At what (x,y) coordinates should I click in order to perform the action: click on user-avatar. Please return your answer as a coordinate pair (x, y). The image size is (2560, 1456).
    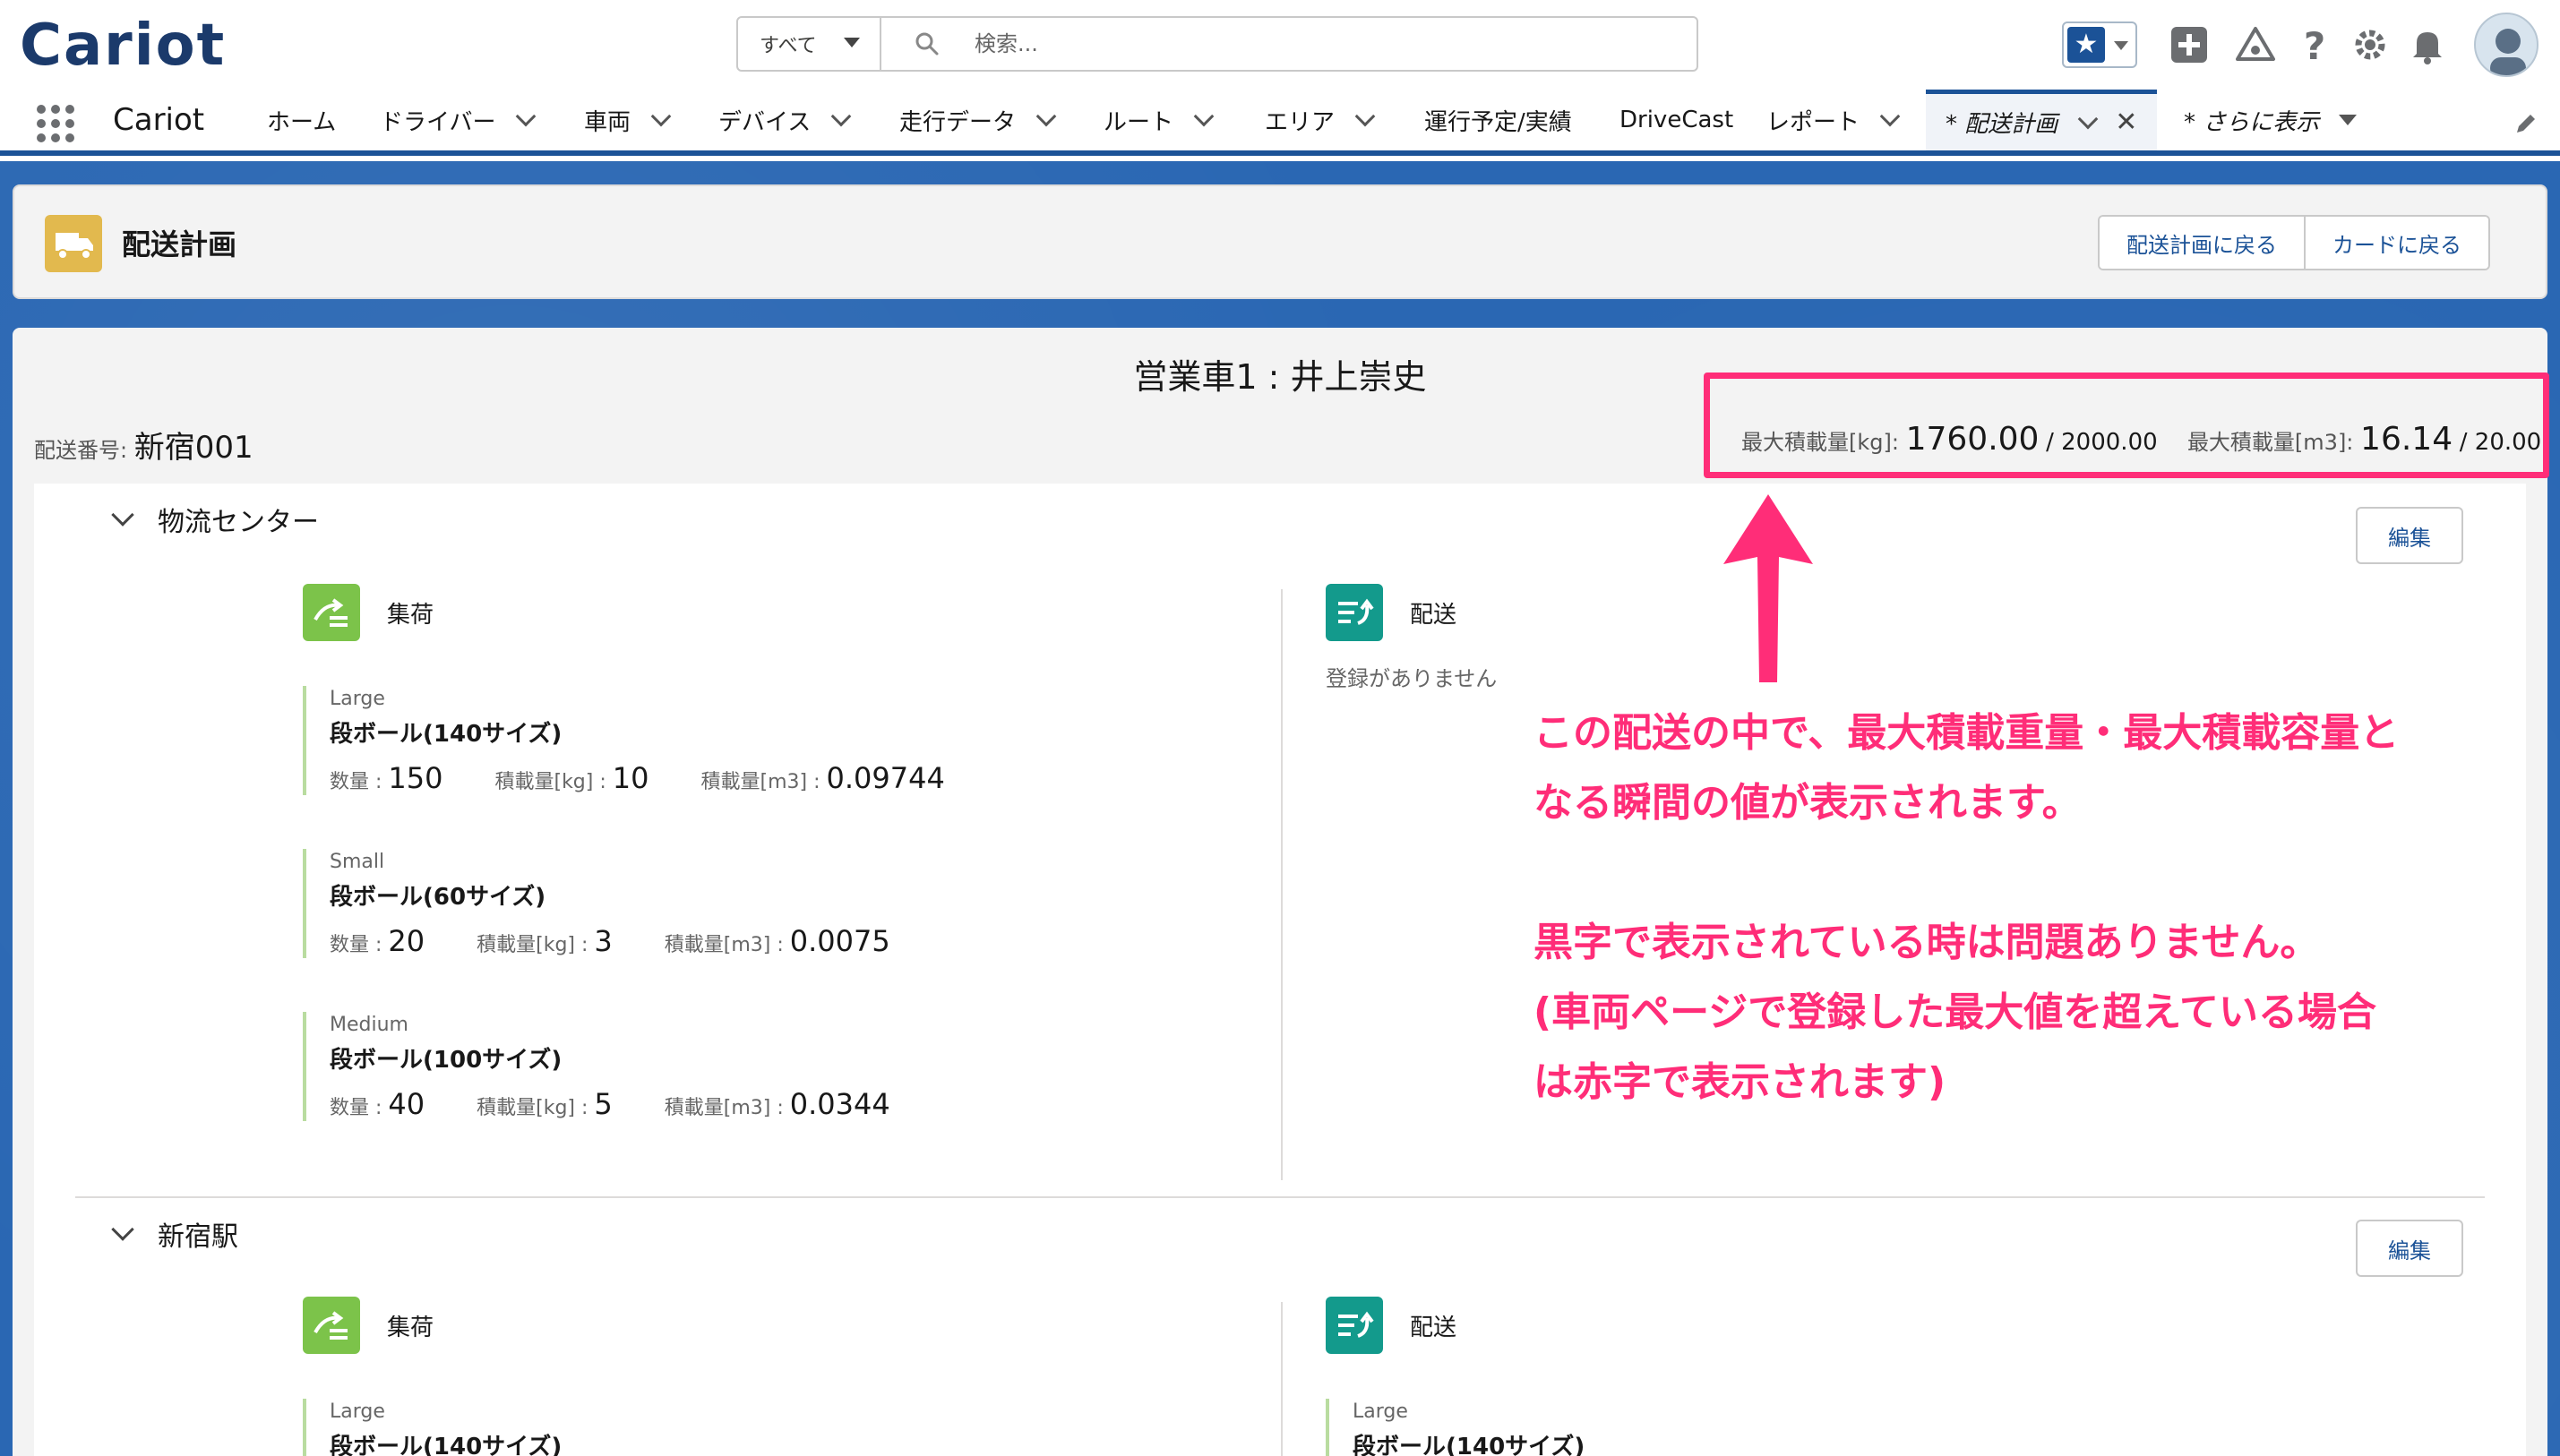
    Looking at the image, I should click on (2507, 45).